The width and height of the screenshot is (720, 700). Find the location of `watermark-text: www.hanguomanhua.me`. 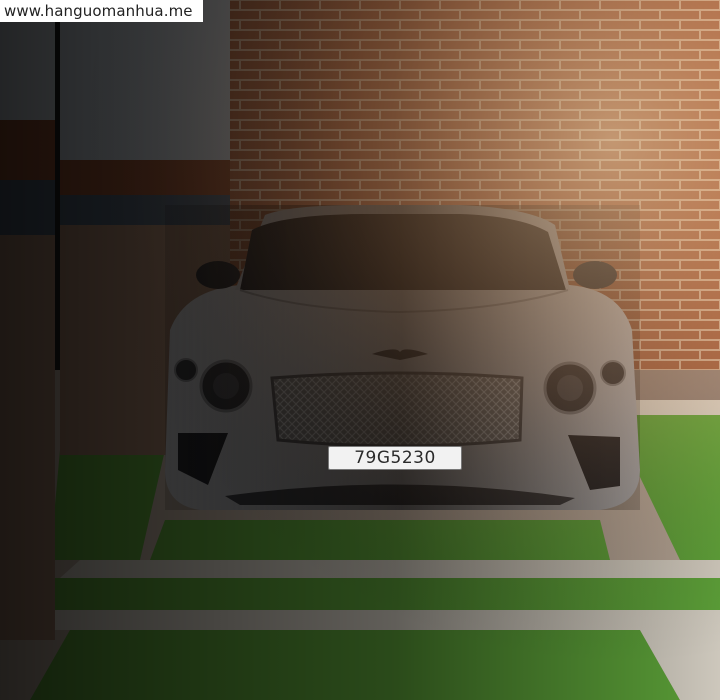

watermark-text: www.hanguomanhua.me is located at coordinates (101, 11).